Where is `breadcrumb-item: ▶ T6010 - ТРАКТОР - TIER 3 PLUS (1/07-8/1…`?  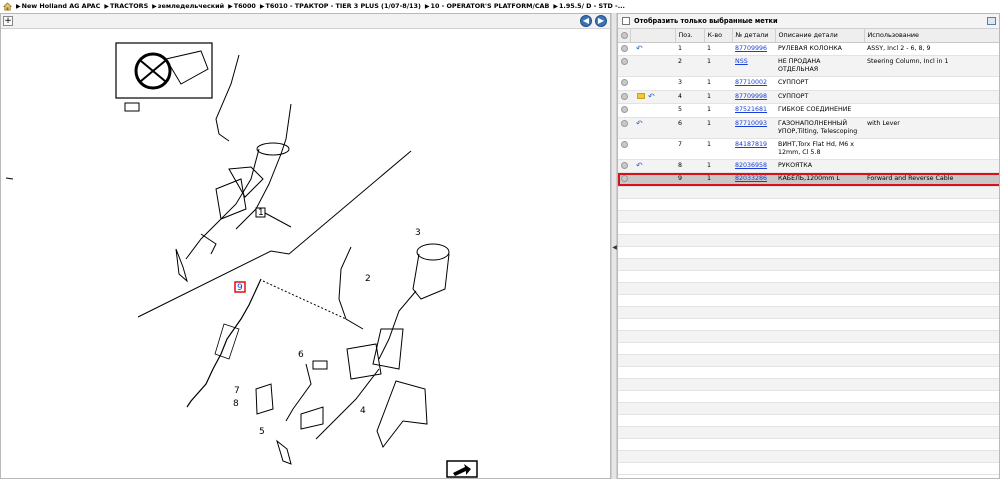 breadcrumb-item: ▶ T6010 - ТРАКТОР - TIER 3 PLUS (1/07-8/1… is located at coordinates (340, 6).